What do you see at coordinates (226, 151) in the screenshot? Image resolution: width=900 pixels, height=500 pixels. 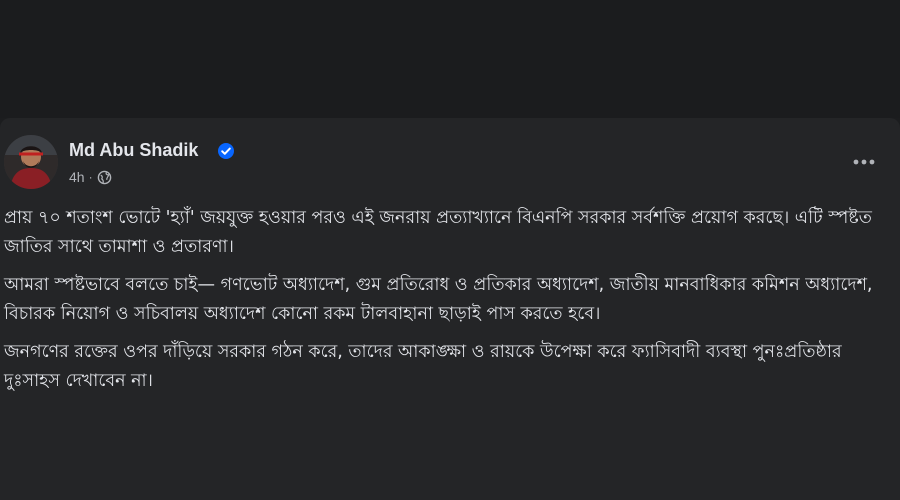 I see `verified-badge-icon` at bounding box center [226, 151].